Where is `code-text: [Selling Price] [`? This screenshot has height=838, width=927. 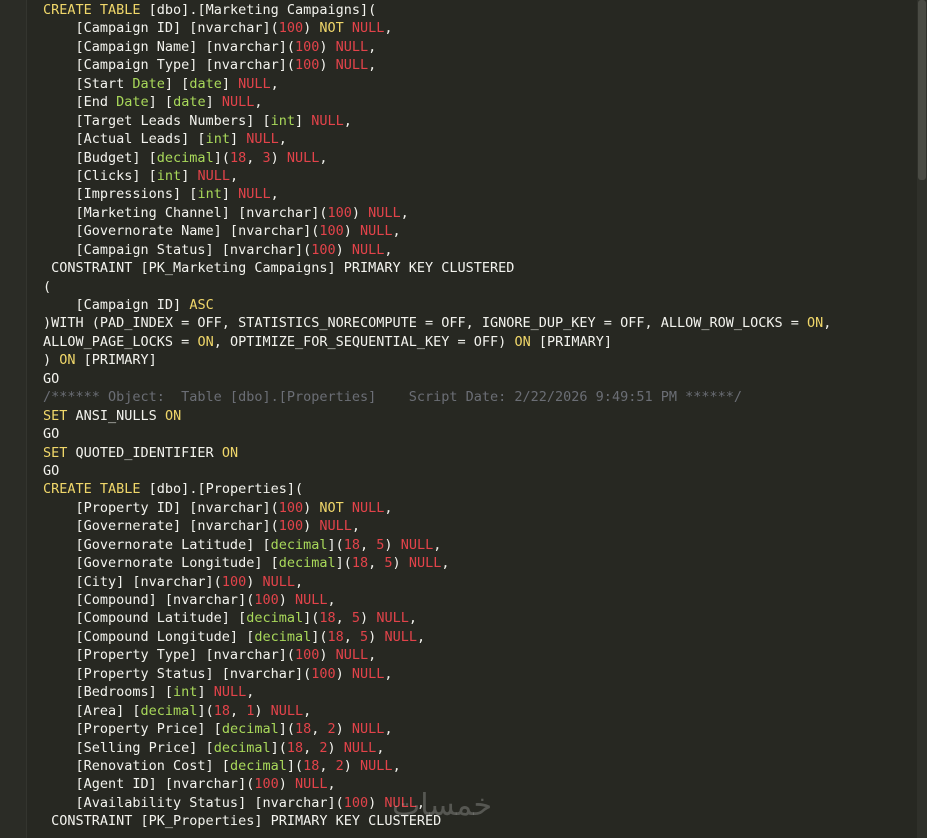
code-text: [Selling Price] [ is located at coordinates (128, 747).